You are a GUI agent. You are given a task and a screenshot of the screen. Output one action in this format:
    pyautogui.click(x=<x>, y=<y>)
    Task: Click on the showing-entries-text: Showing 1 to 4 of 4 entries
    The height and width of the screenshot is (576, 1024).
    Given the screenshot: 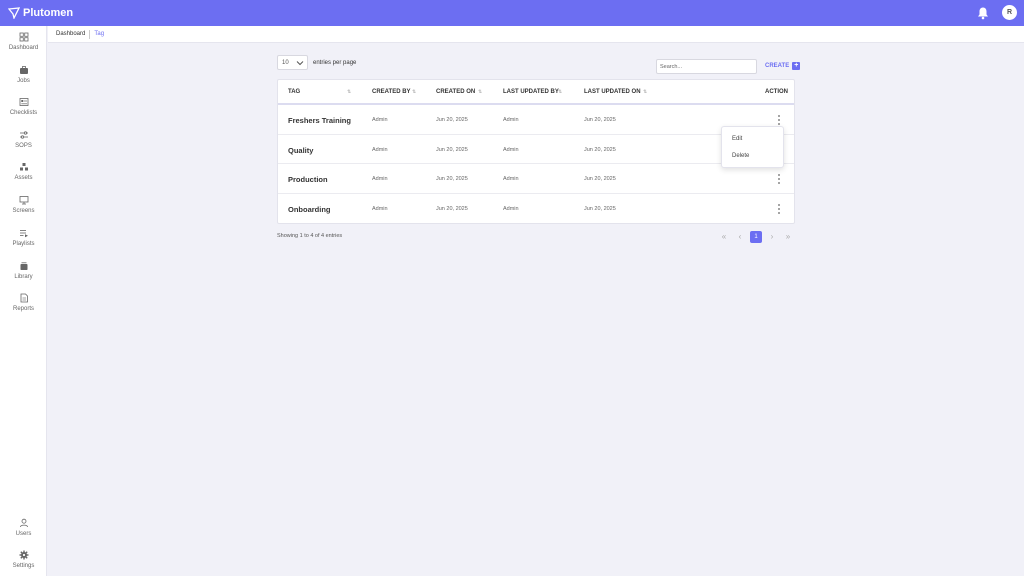 What is the action you would take?
    pyautogui.click(x=310, y=236)
    